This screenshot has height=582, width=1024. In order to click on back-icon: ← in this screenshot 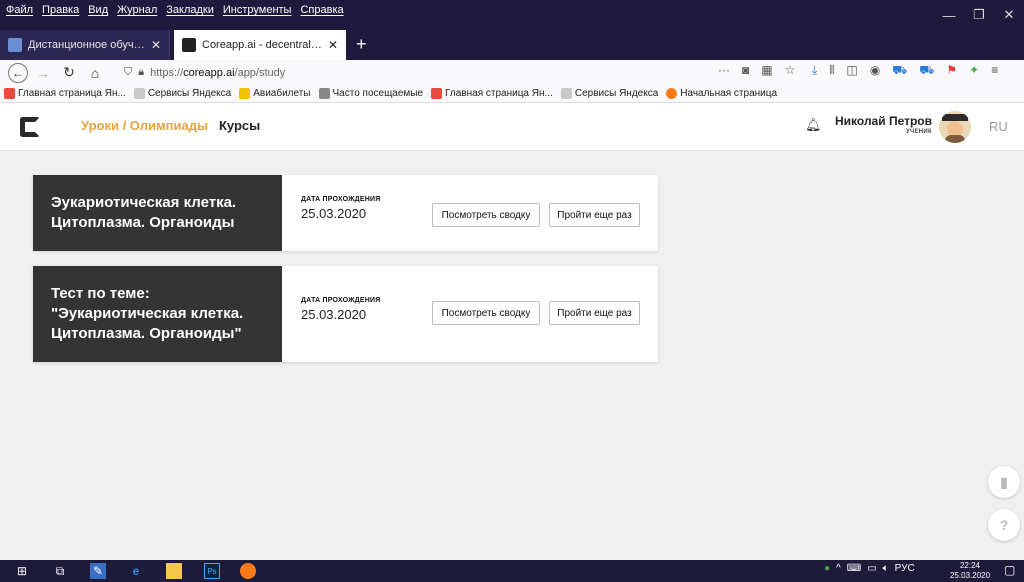, I will do `click(18, 72)`.